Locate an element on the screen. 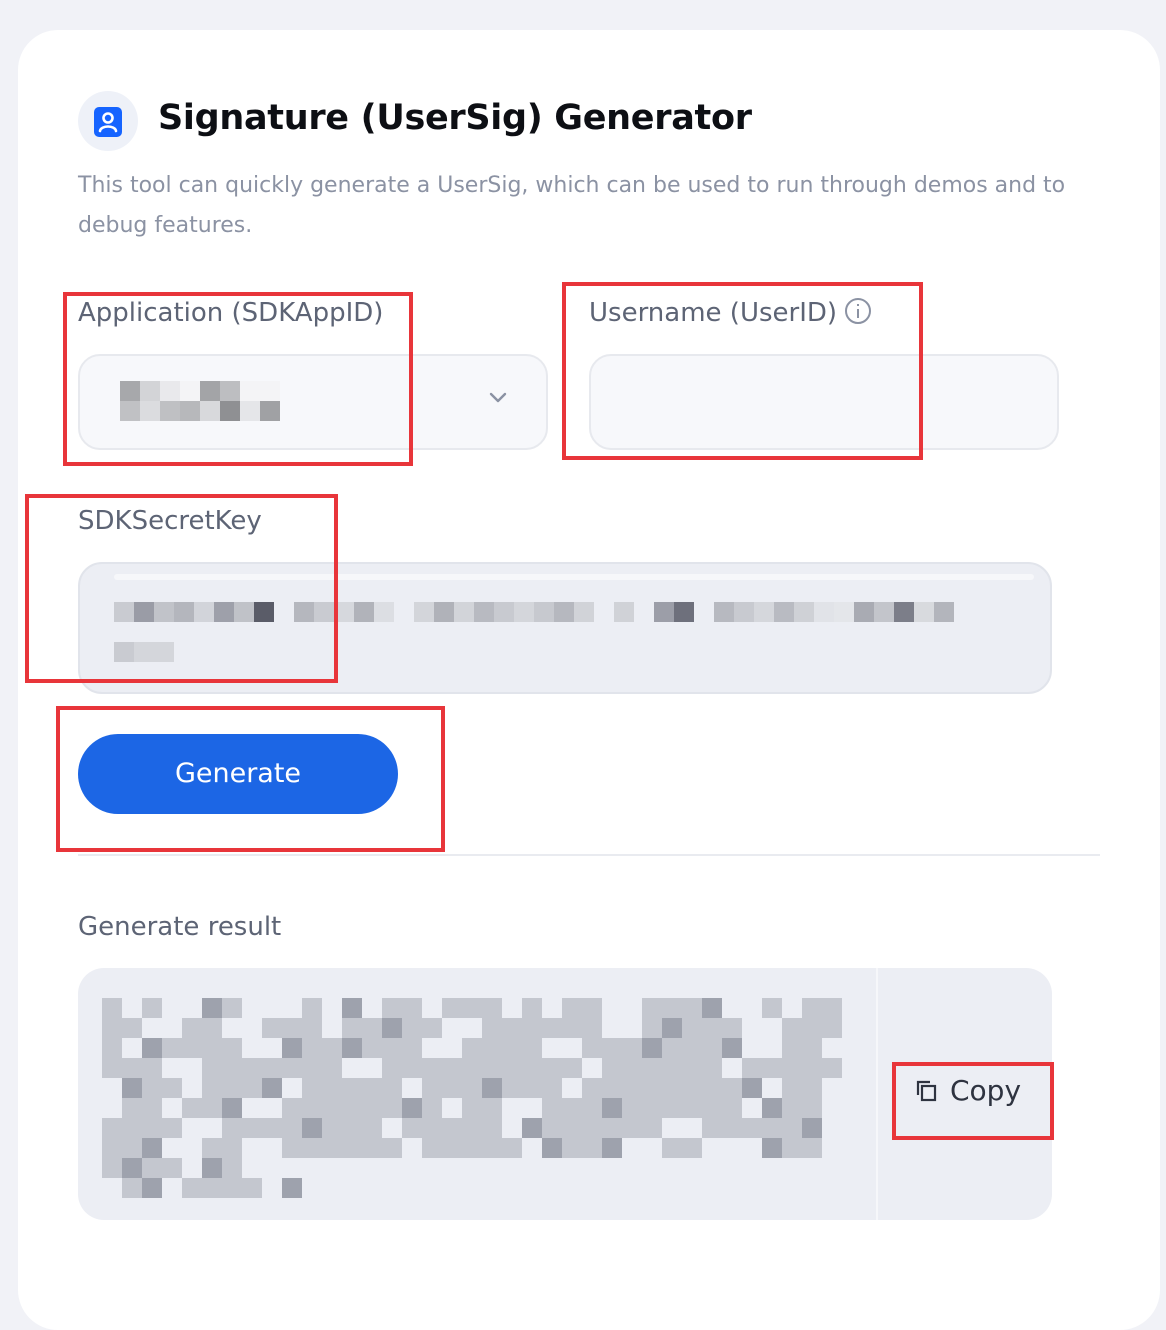 The image size is (1166, 1330). info-icon is located at coordinates (858, 310).